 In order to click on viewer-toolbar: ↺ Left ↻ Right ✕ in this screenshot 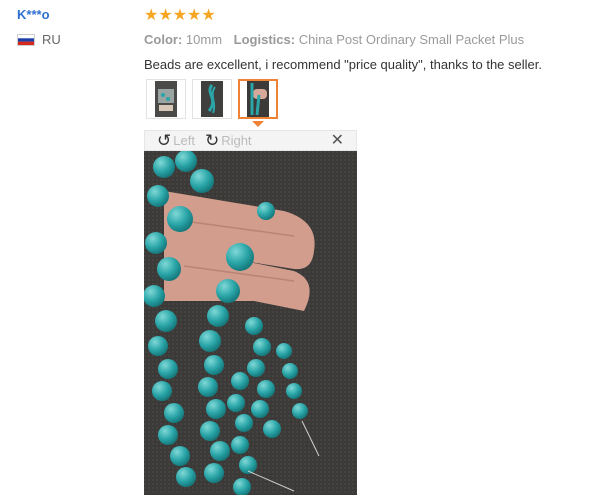, I will do `click(250, 140)`.